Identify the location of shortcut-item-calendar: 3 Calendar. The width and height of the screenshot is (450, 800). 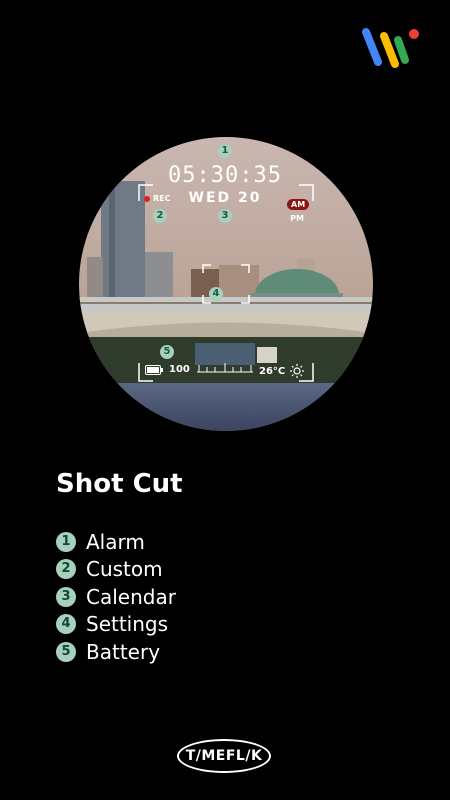
(116, 597).